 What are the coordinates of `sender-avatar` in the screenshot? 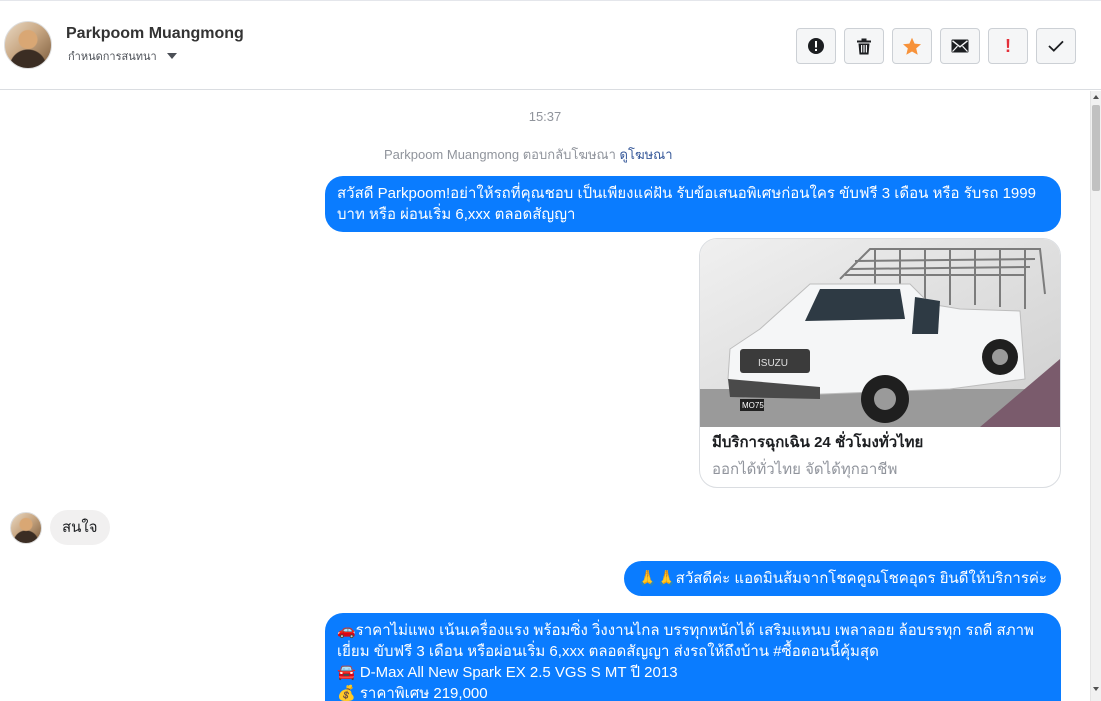 It's located at (26, 527).